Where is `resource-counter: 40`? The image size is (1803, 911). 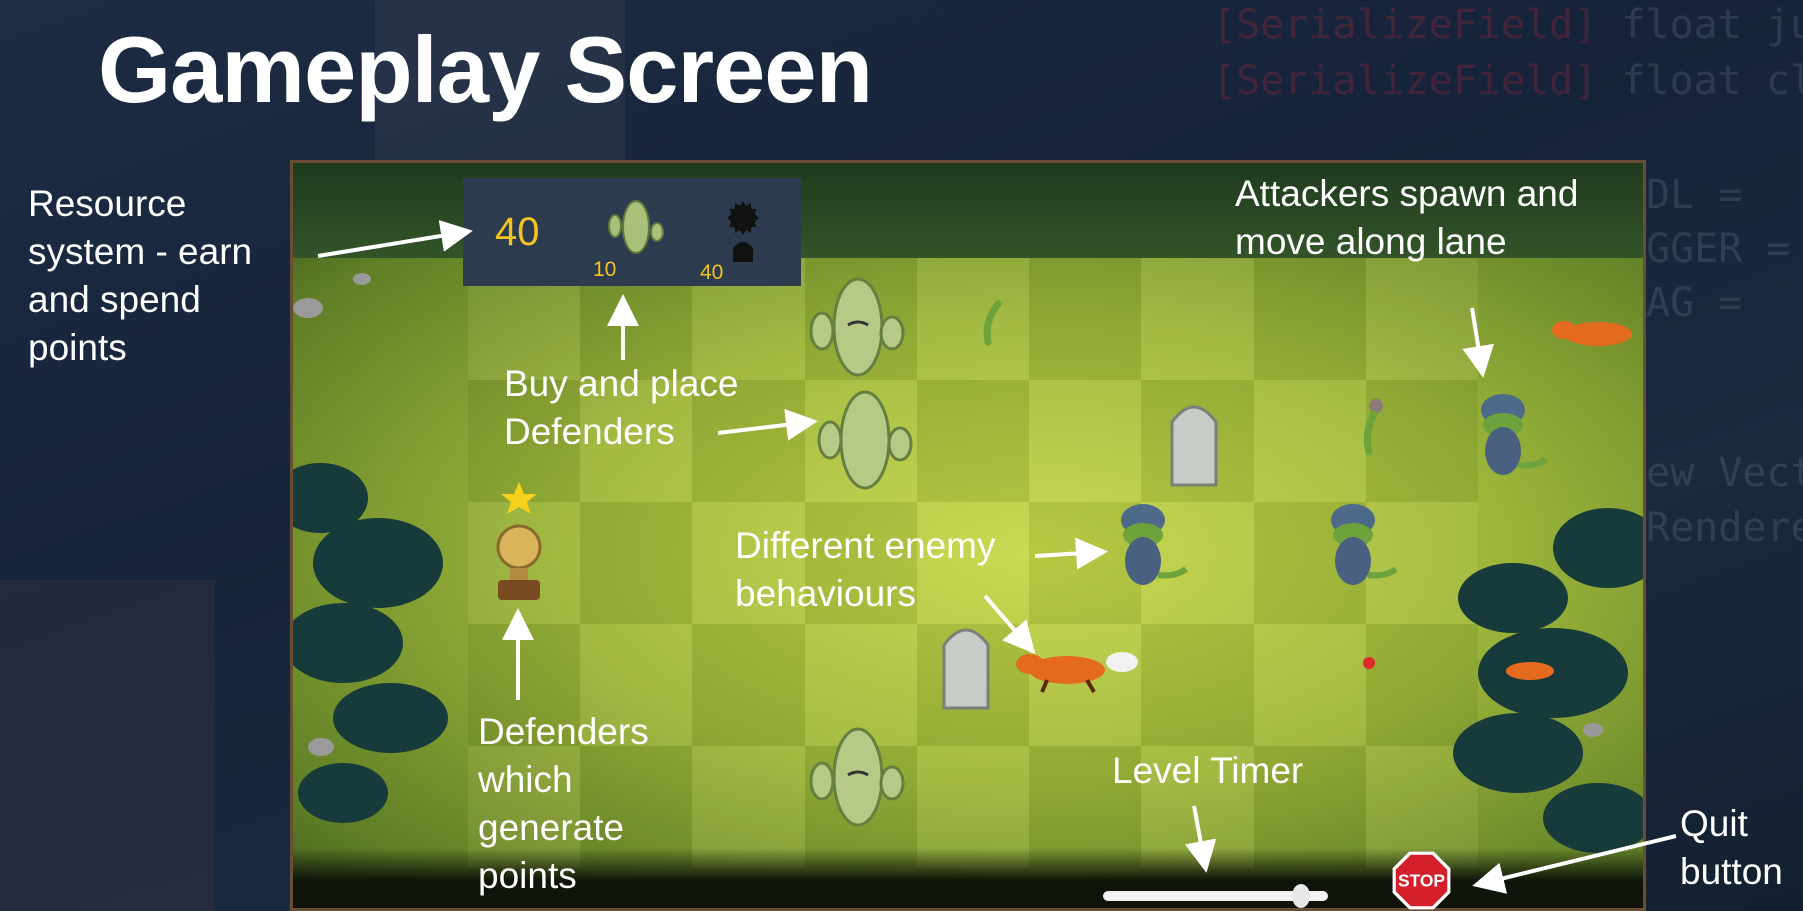
resource-counter: 40 is located at coordinates (517, 232).